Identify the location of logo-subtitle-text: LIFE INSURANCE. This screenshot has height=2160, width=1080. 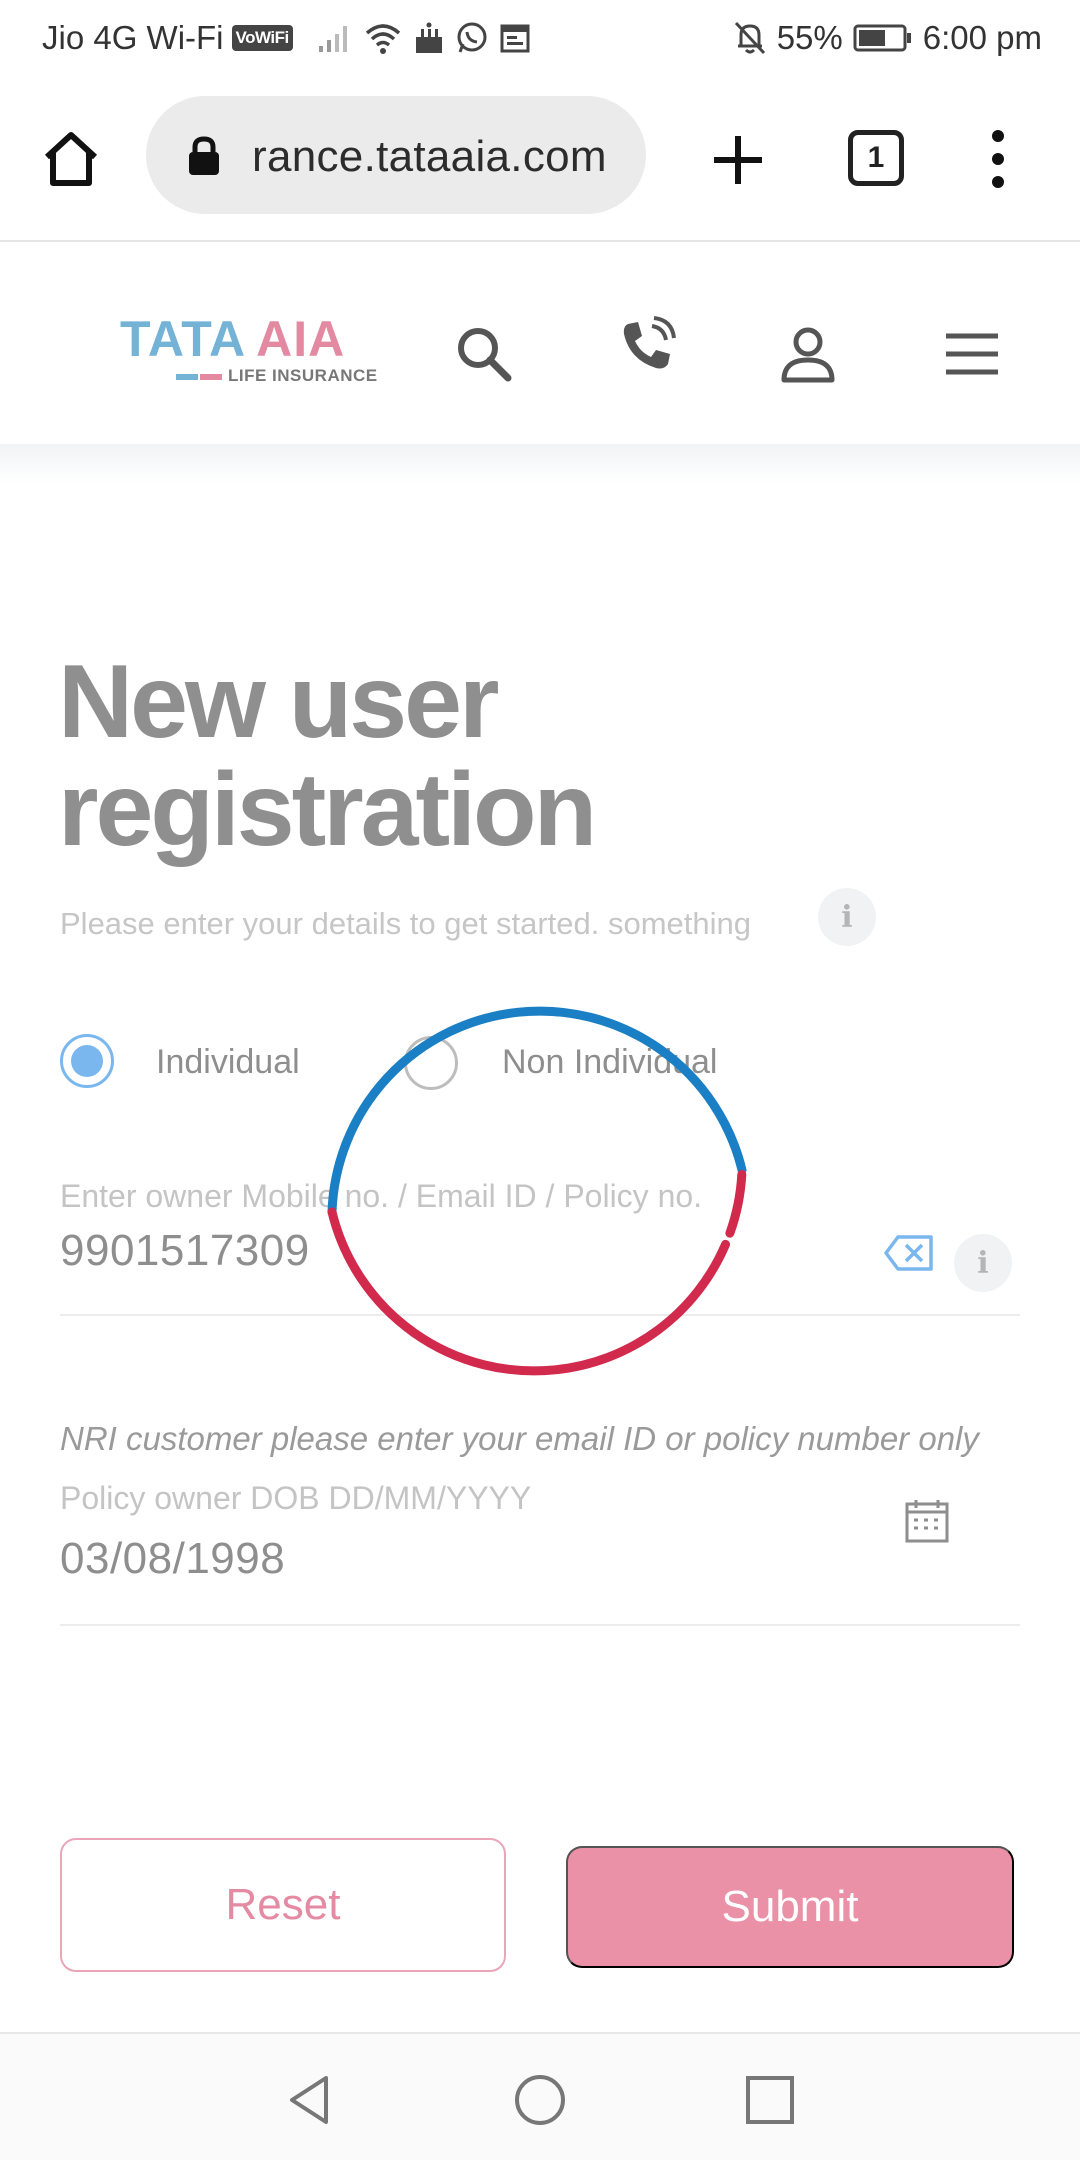
(303, 375).